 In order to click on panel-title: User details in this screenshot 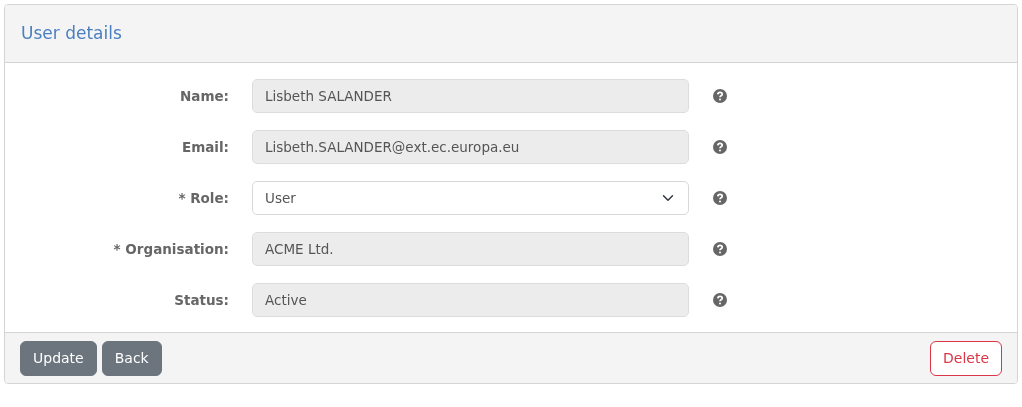, I will do `click(71, 33)`.